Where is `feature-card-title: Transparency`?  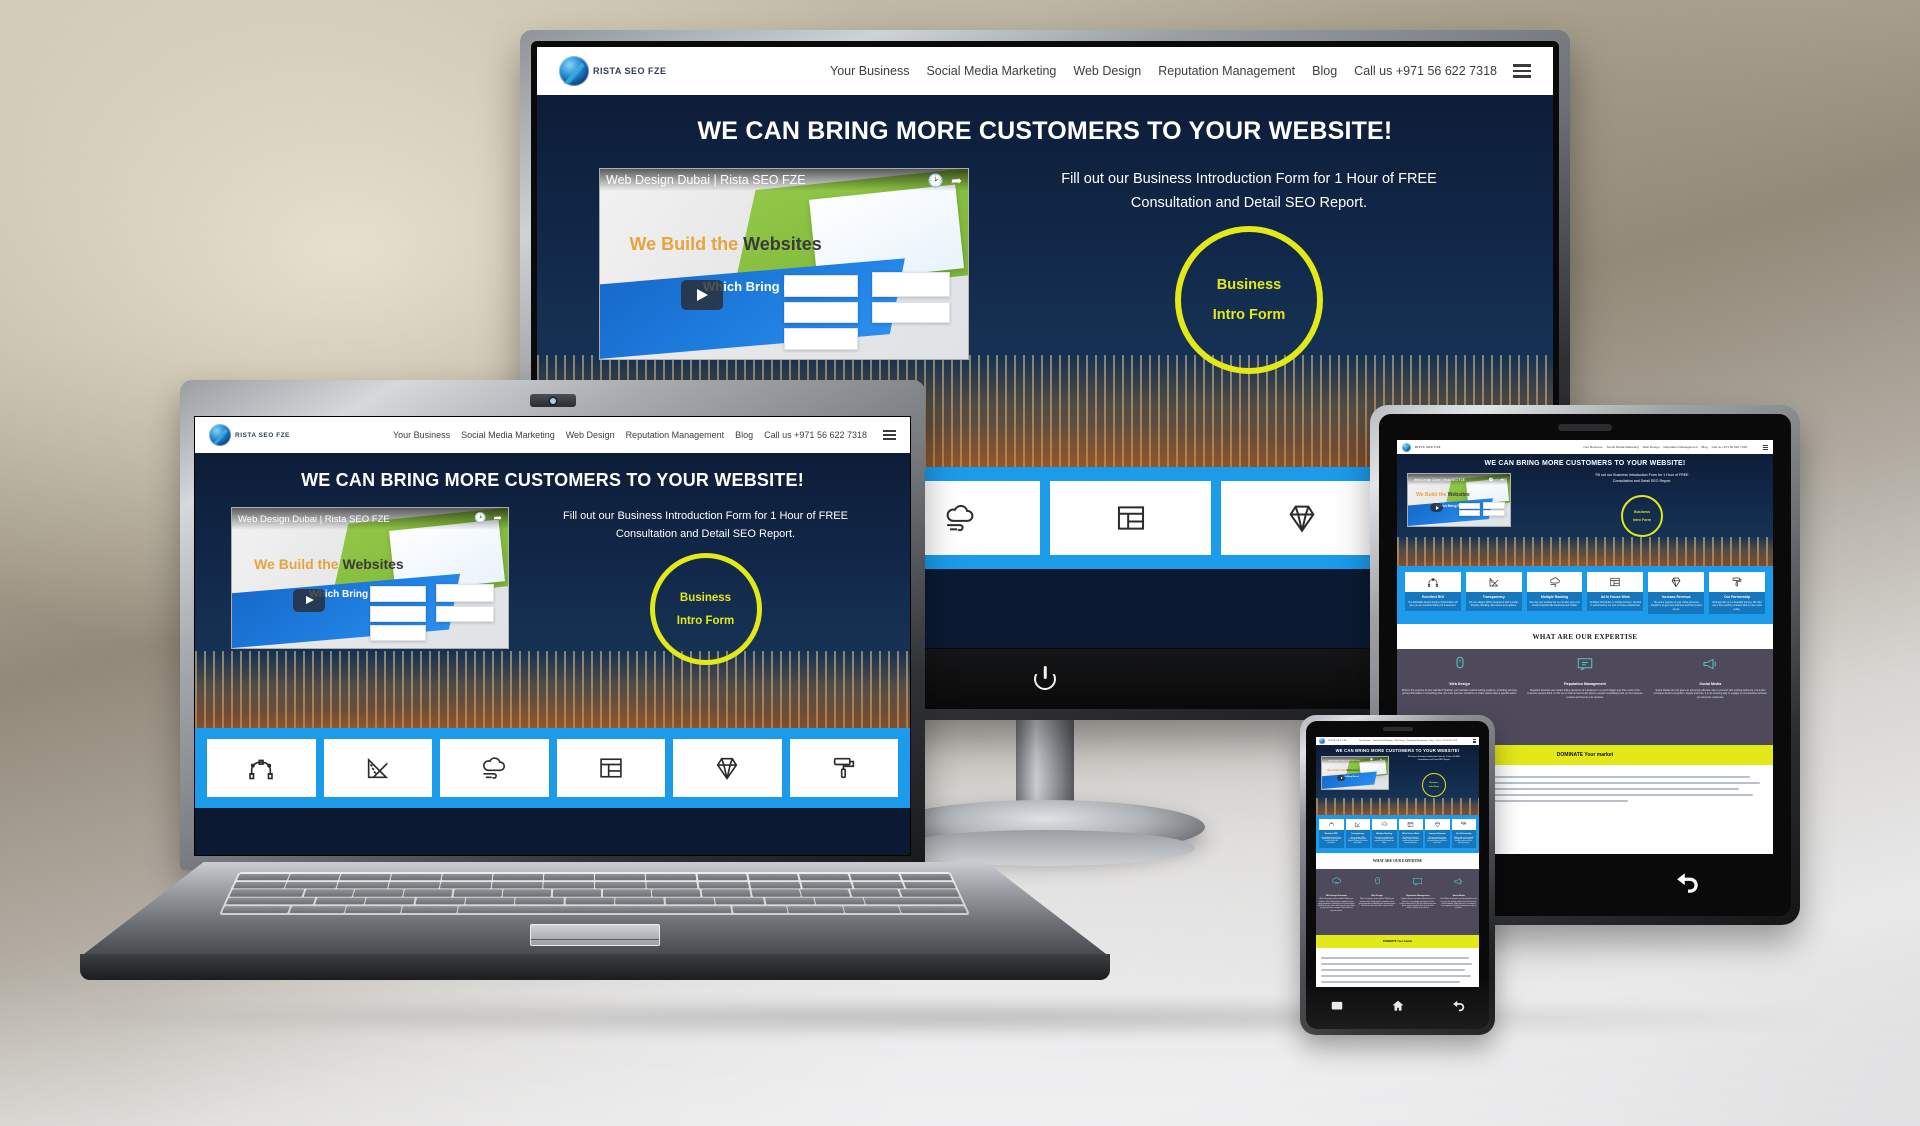
feature-card-title: Transparency is located at coordinates (1493, 597).